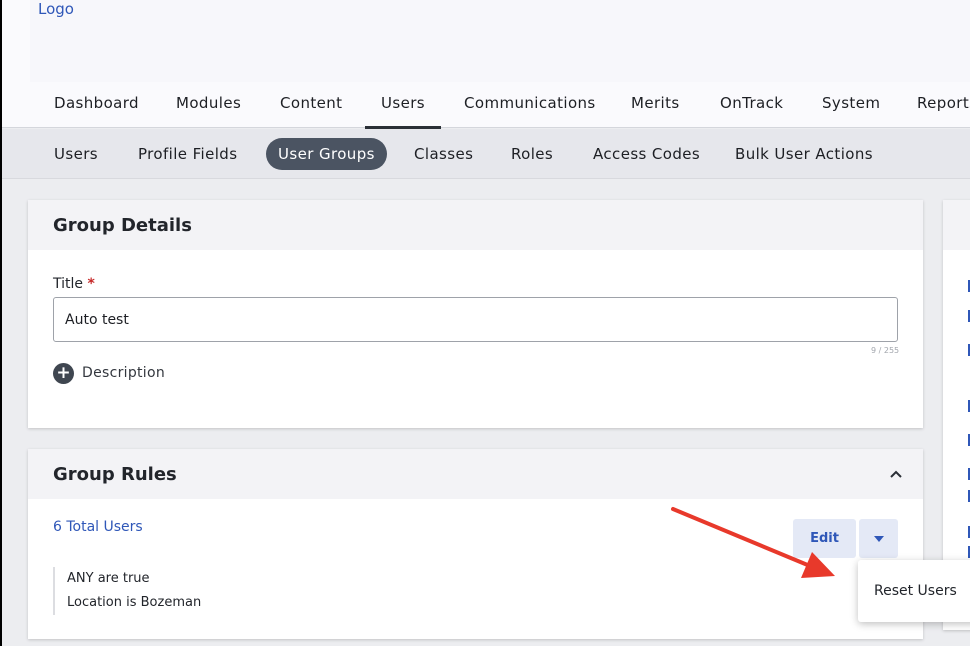 The image size is (970, 646). I want to click on right-panel-header, so click(956, 225).